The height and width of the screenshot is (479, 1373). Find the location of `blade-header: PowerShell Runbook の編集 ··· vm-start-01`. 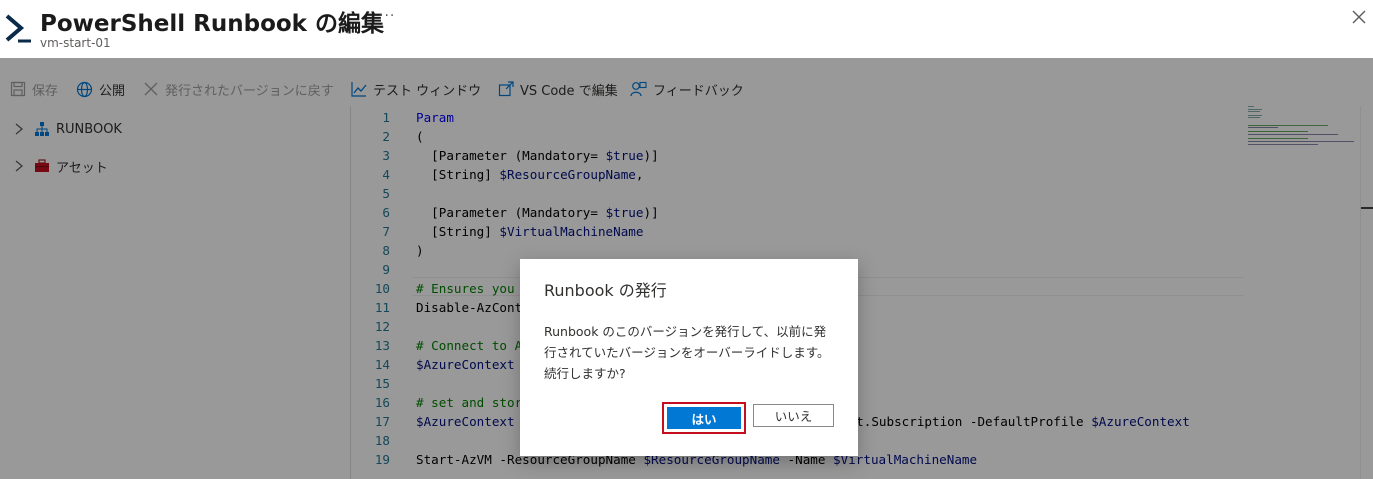

blade-header: PowerShell Runbook の編集 ··· vm-start-01 is located at coordinates (686, 29).